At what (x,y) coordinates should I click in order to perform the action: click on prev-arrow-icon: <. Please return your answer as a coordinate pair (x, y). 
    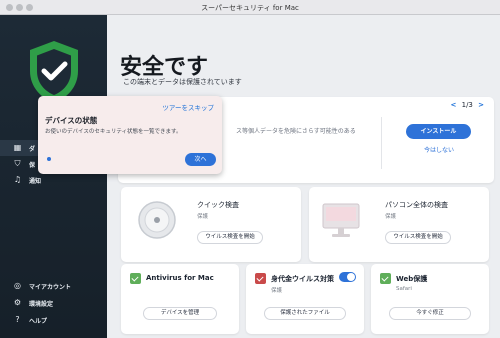
    Looking at the image, I should click on (454, 105).